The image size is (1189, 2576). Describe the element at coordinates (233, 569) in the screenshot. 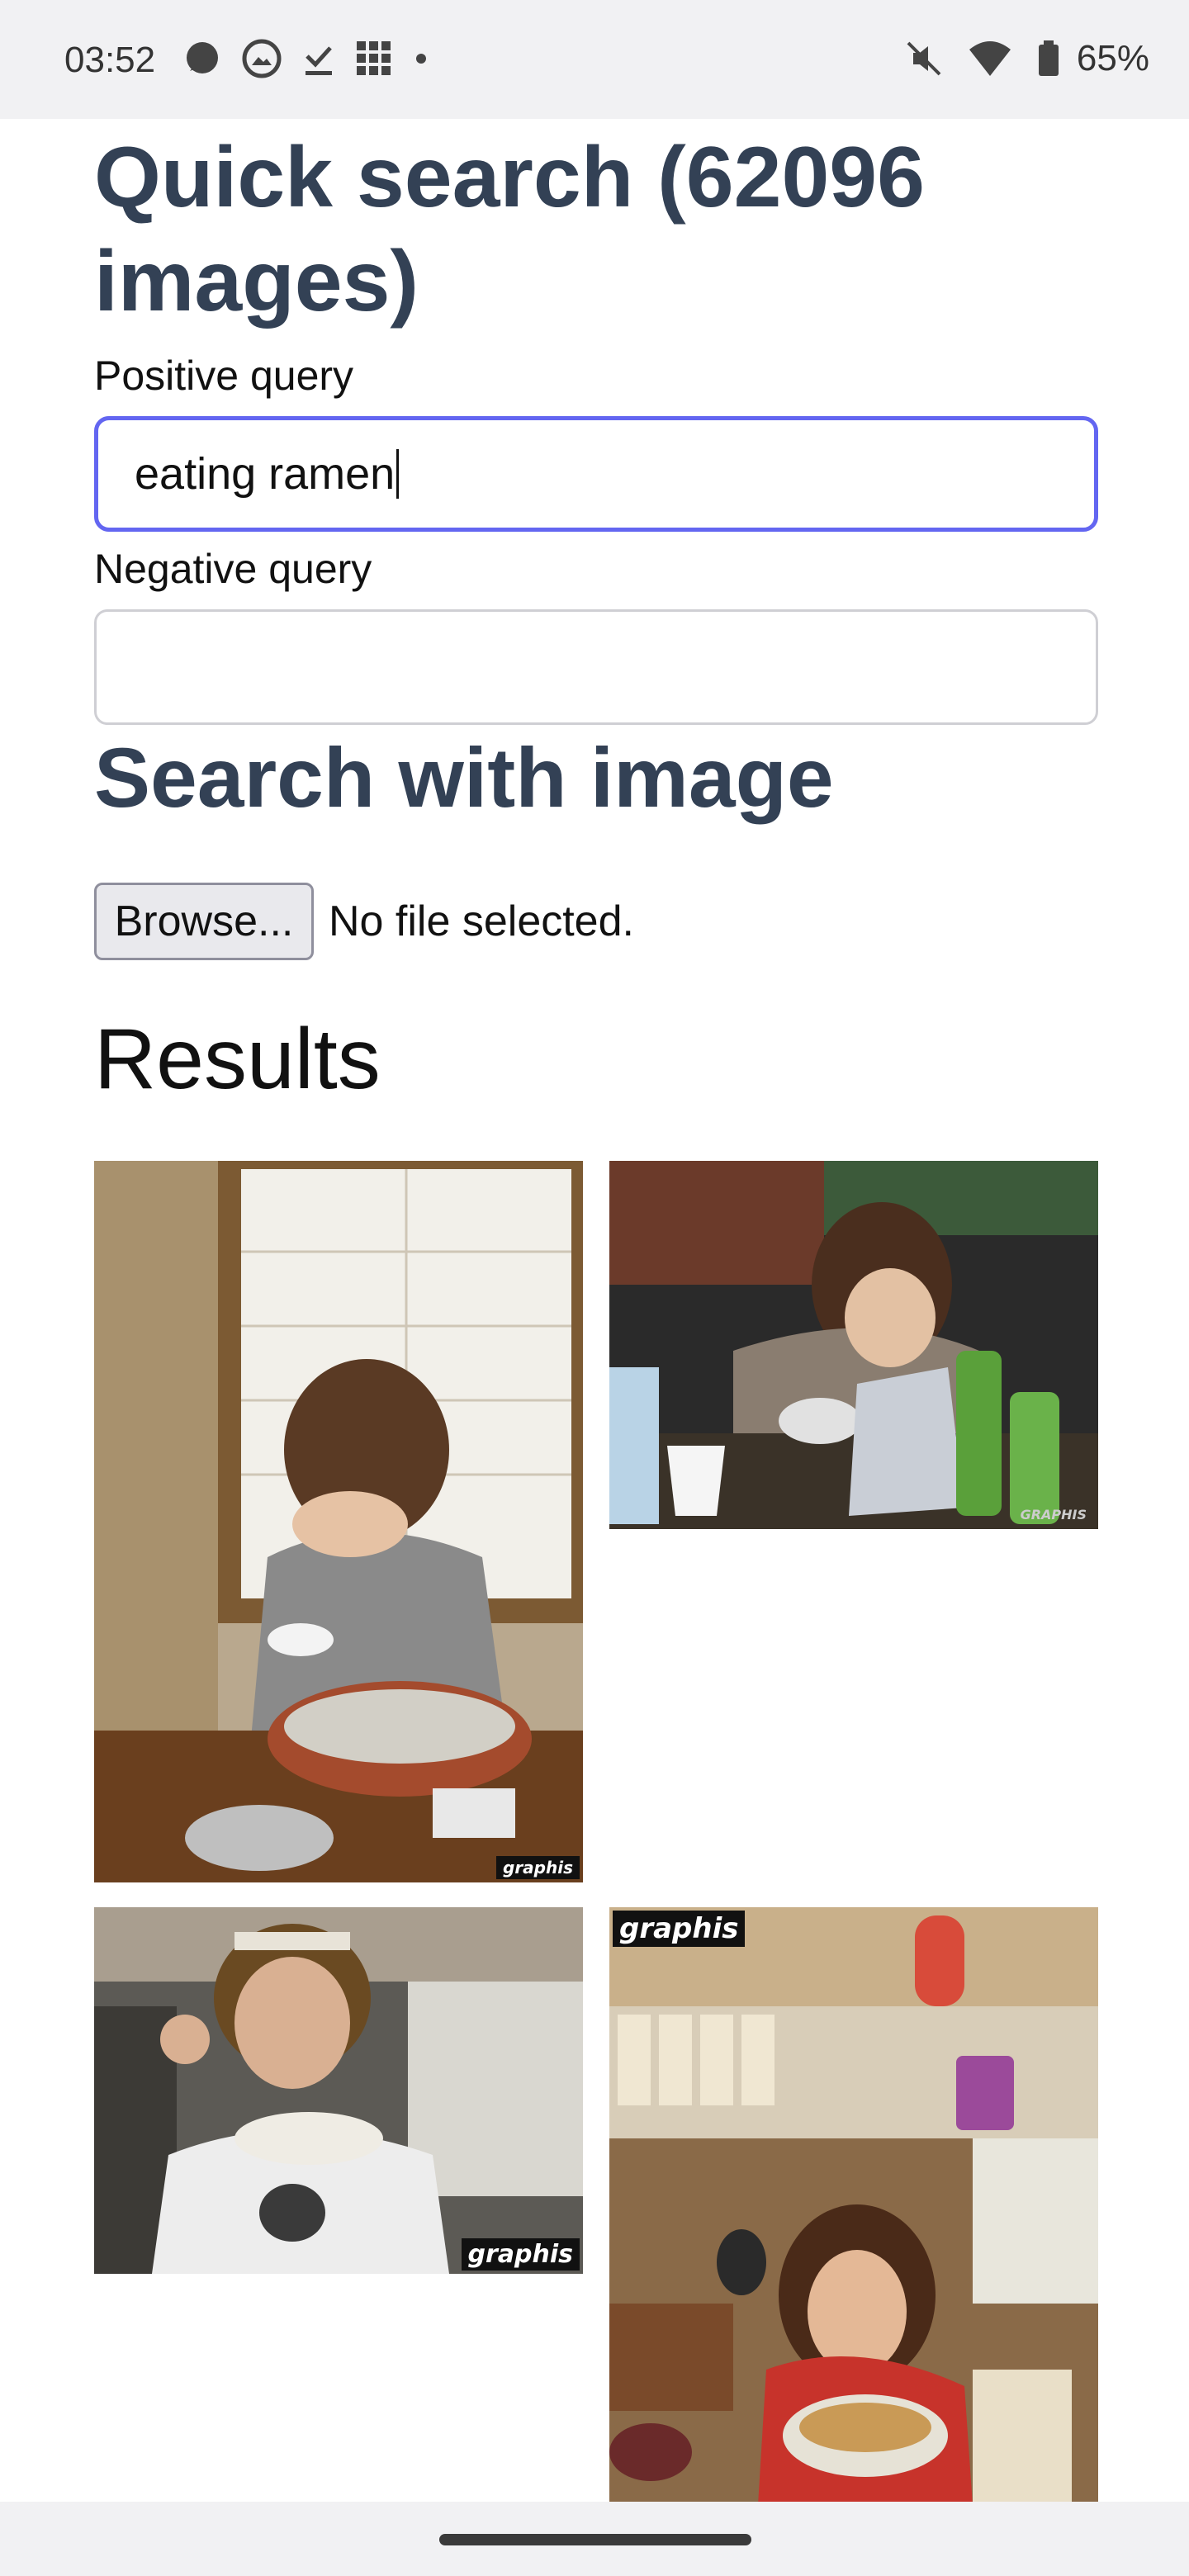

I see `negative-query-label: Negative query` at that location.